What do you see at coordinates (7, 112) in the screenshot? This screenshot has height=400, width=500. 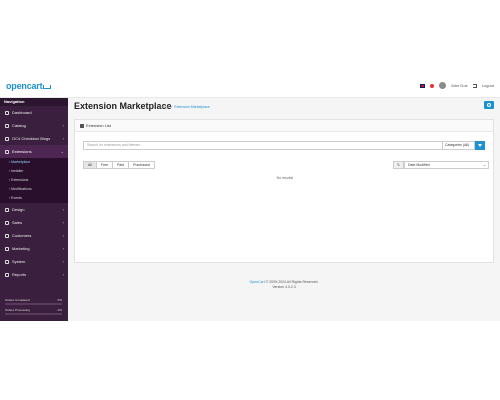 I see `dashboard-icon` at bounding box center [7, 112].